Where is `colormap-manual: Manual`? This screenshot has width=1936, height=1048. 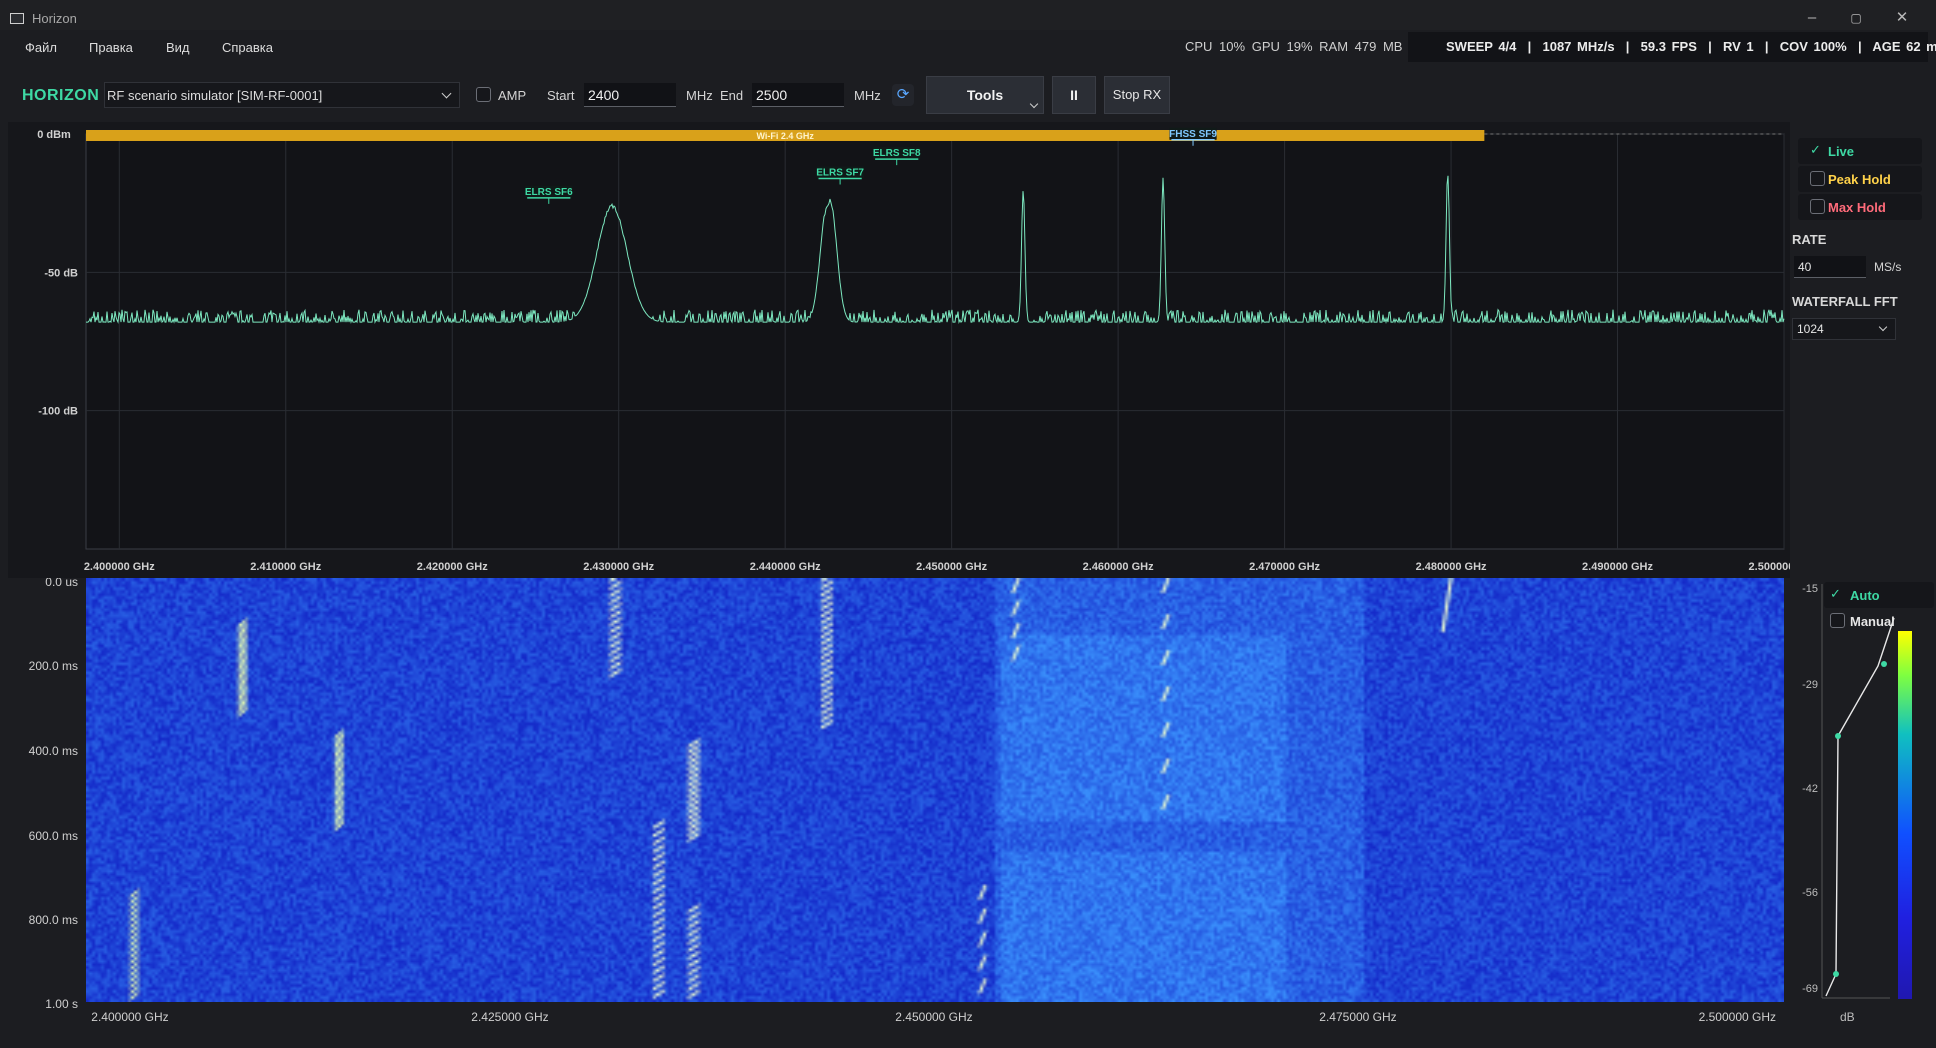
colormap-manual: Manual is located at coordinates (1879, 621).